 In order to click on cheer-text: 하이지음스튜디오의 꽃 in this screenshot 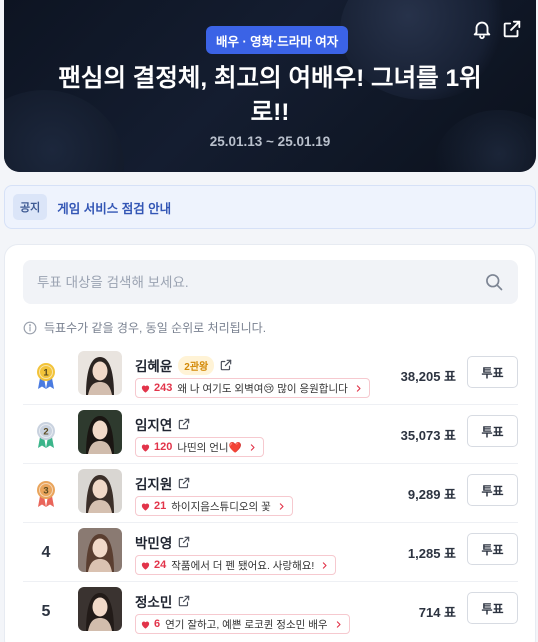, I will do `click(221, 506)`.